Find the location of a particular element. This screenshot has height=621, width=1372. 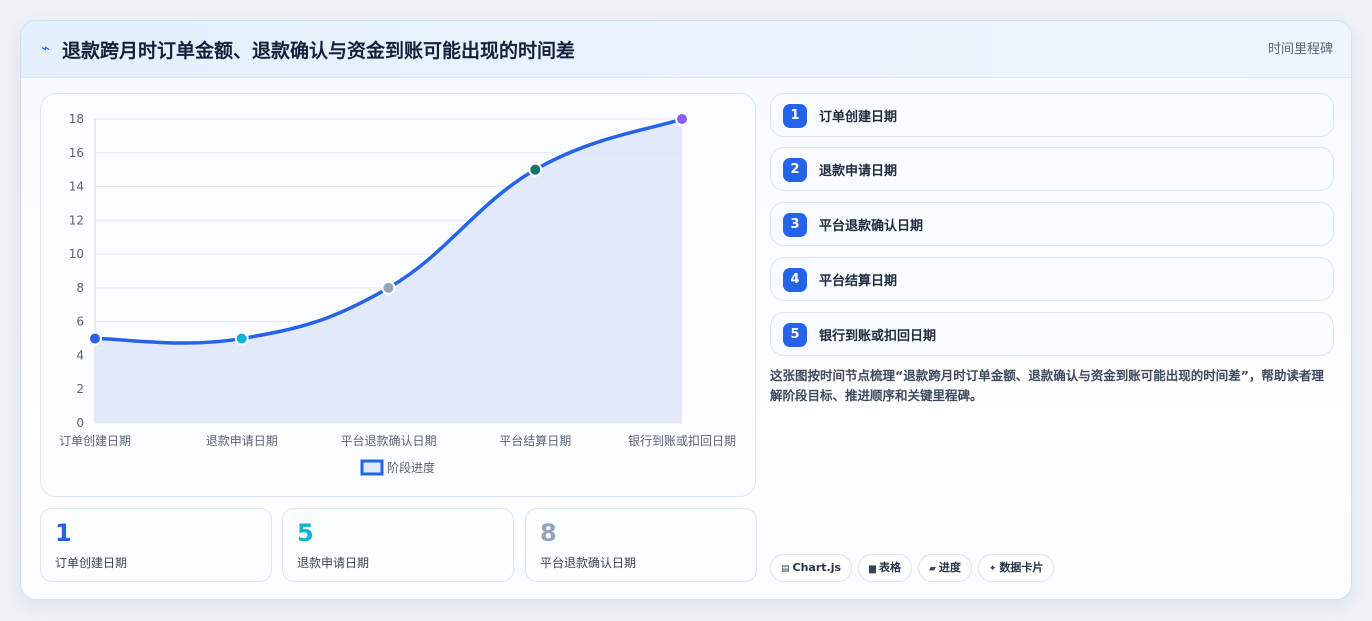

stat-label: 平台退款确认日期 is located at coordinates (588, 563).